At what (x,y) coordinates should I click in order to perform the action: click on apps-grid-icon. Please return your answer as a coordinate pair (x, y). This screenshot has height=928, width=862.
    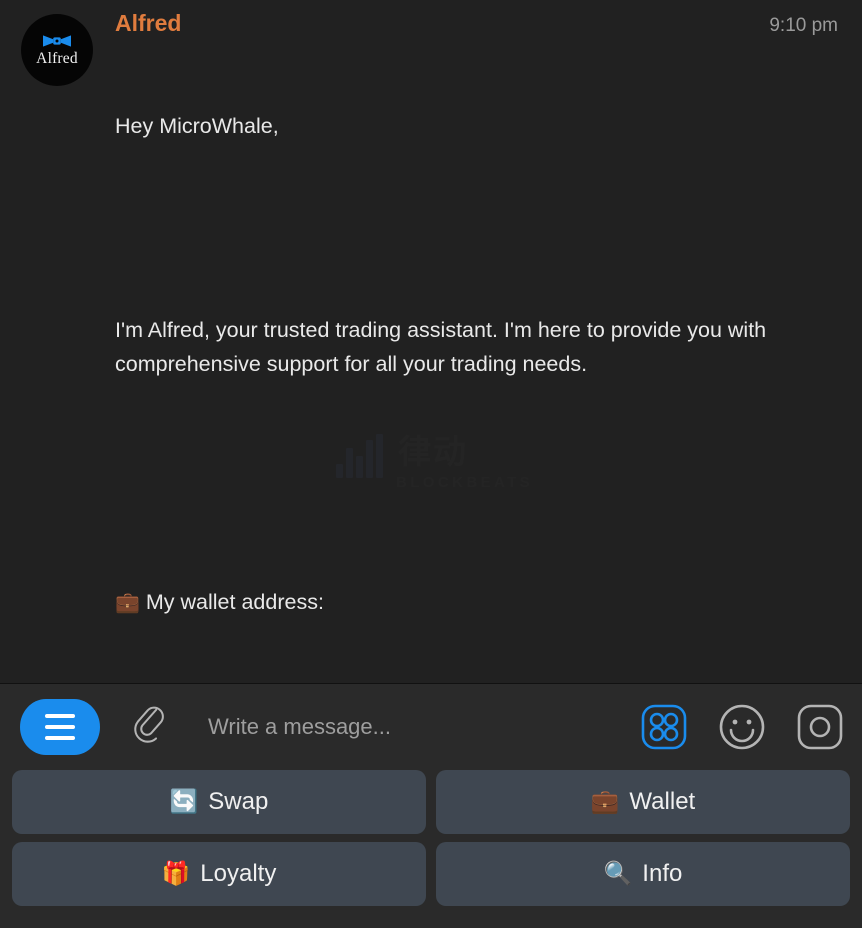
    Looking at the image, I should click on (664, 727).